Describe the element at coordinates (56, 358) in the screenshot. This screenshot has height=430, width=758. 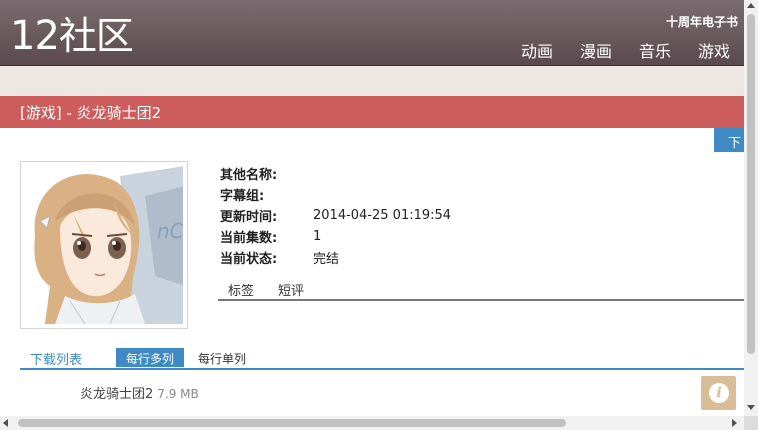
I see `download-list-title: 下载列表` at that location.